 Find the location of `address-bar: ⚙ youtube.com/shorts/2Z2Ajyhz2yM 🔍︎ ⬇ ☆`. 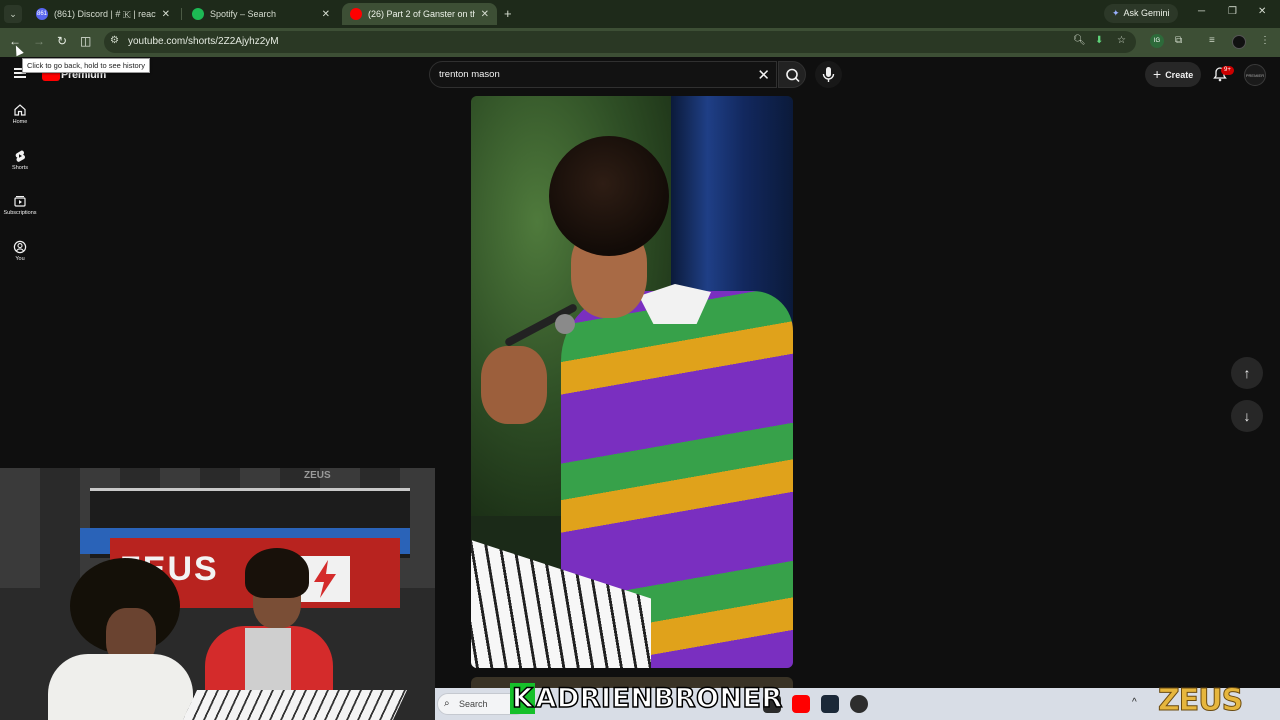

address-bar: ⚙ youtube.com/shorts/2Z2Ajyhz2yM 🔍︎ ⬇ ☆ is located at coordinates (620, 42).